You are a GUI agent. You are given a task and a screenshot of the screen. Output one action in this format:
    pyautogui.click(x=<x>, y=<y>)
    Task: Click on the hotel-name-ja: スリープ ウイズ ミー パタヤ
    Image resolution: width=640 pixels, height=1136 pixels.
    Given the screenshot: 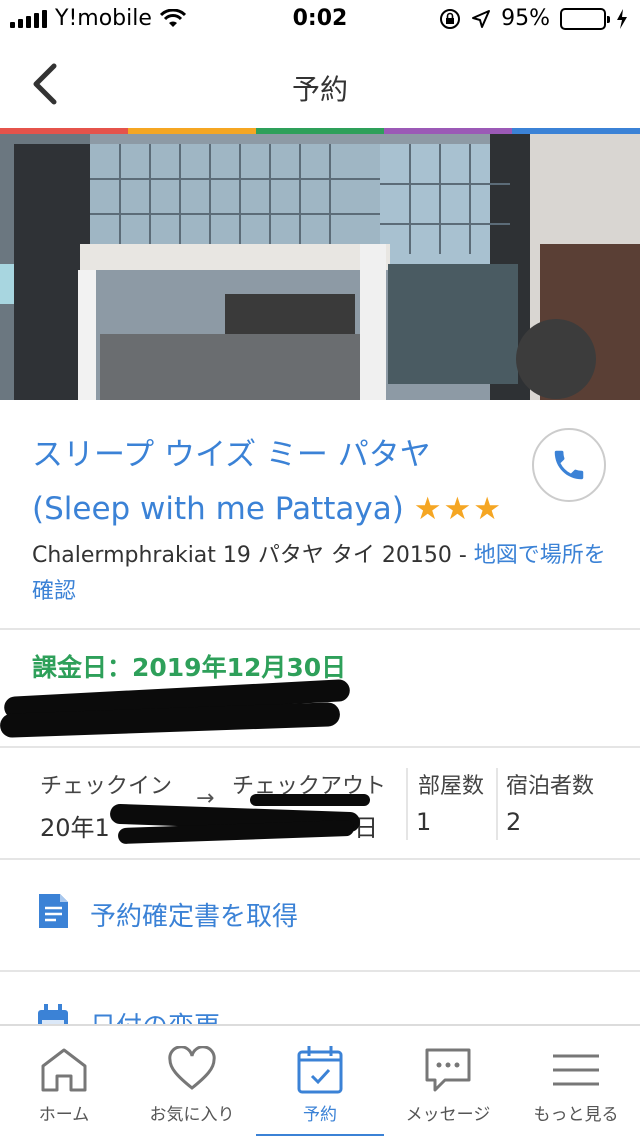 What is the action you would take?
    pyautogui.click(x=231, y=455)
    